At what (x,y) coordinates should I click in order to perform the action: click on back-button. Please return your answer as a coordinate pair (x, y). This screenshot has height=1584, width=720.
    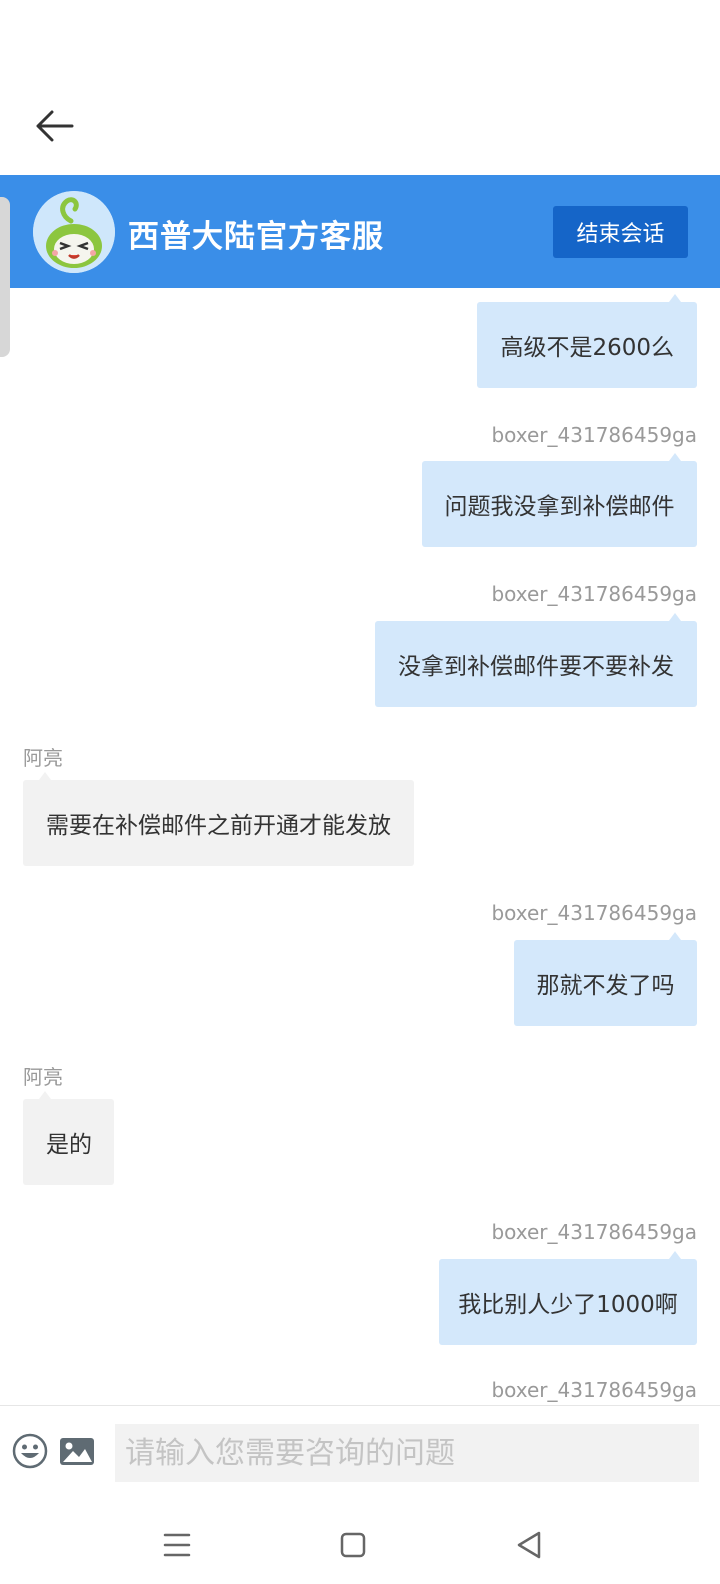
    Looking at the image, I should click on (54, 126).